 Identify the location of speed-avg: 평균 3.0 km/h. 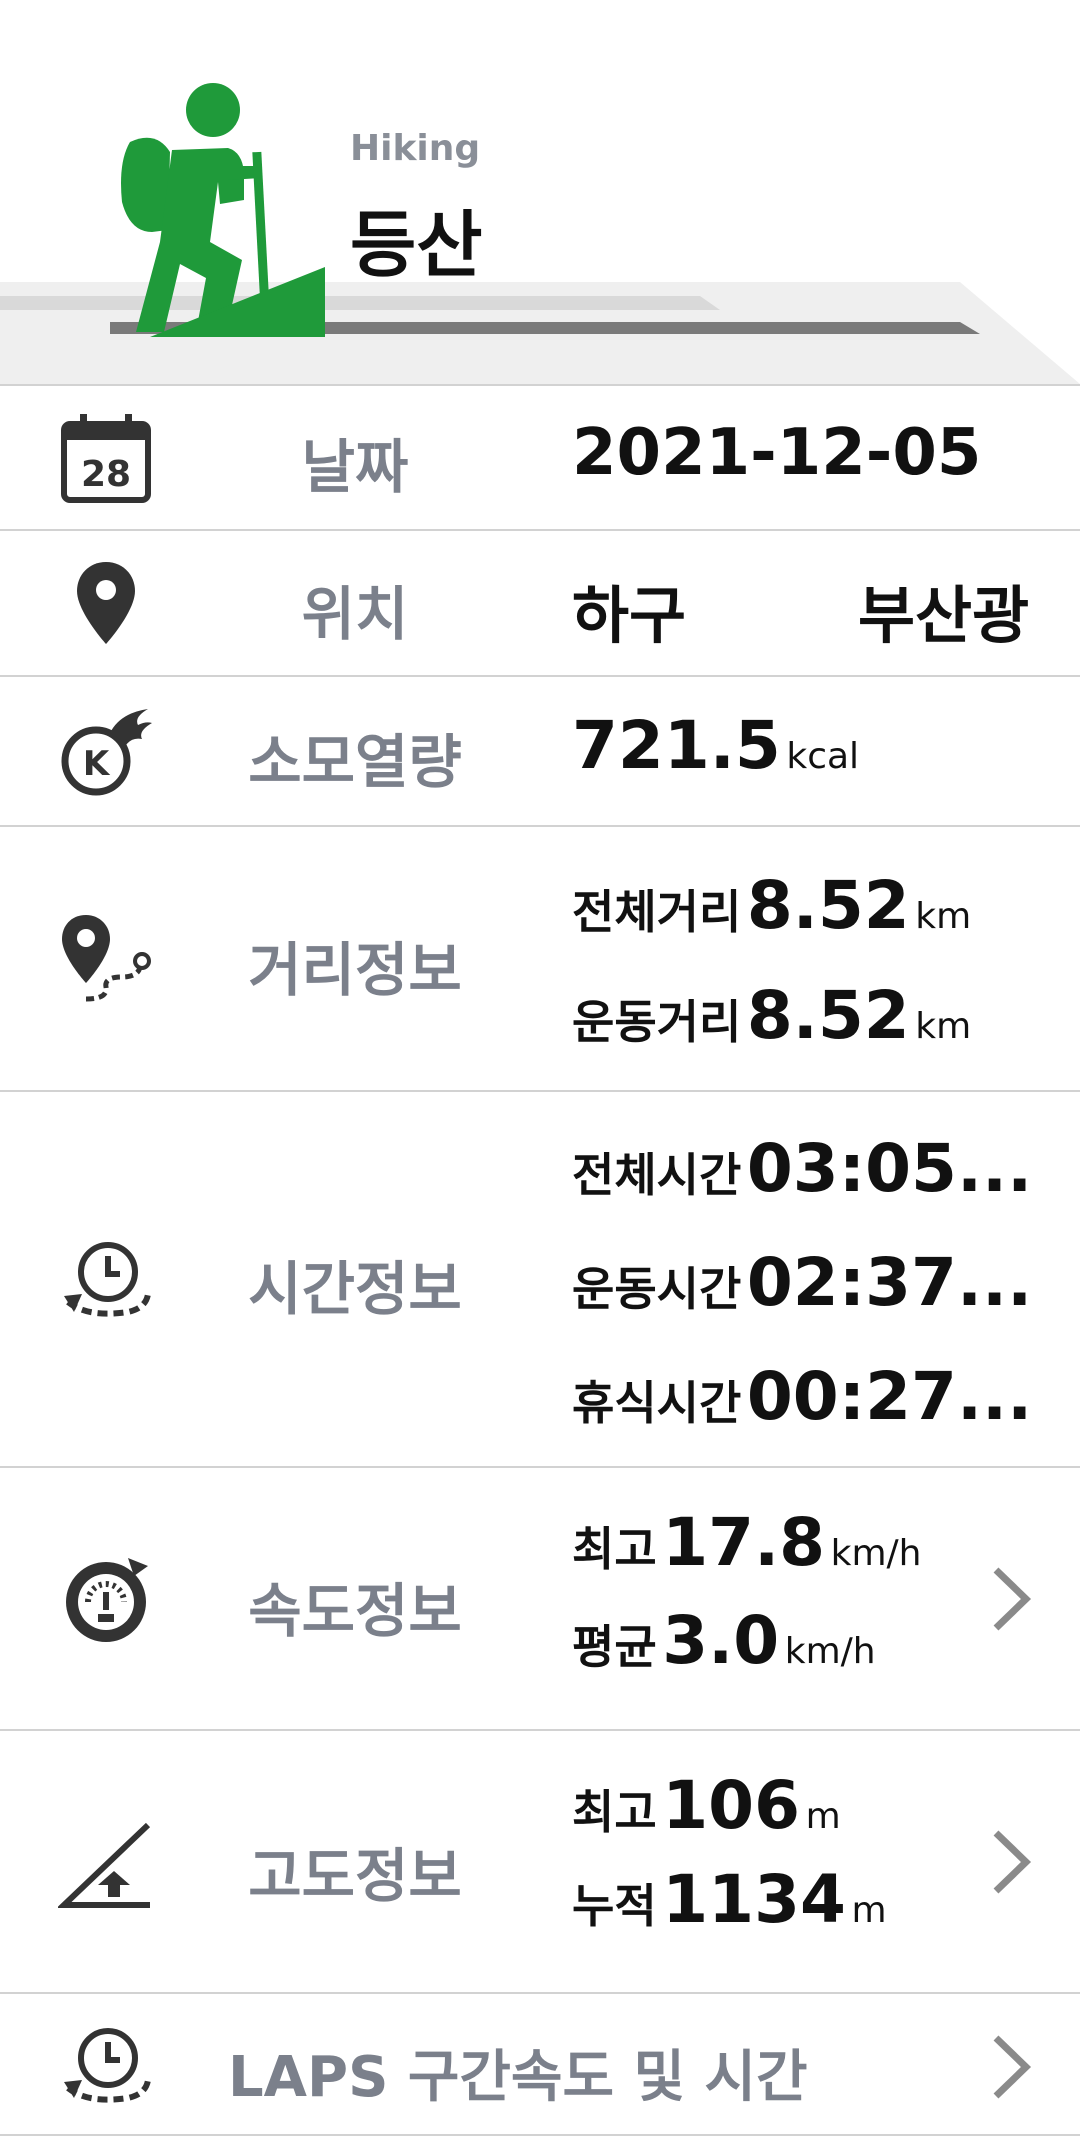
(724, 1640).